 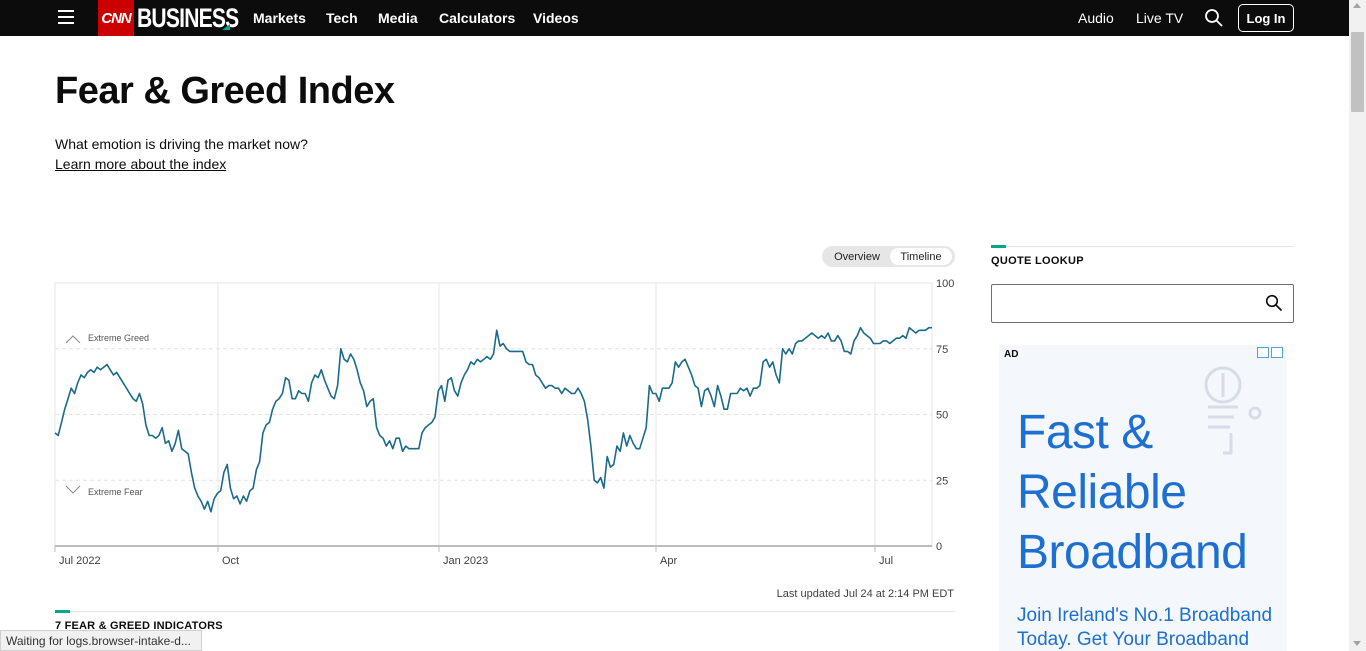 I want to click on quote-search-icon, so click(x=1274, y=303).